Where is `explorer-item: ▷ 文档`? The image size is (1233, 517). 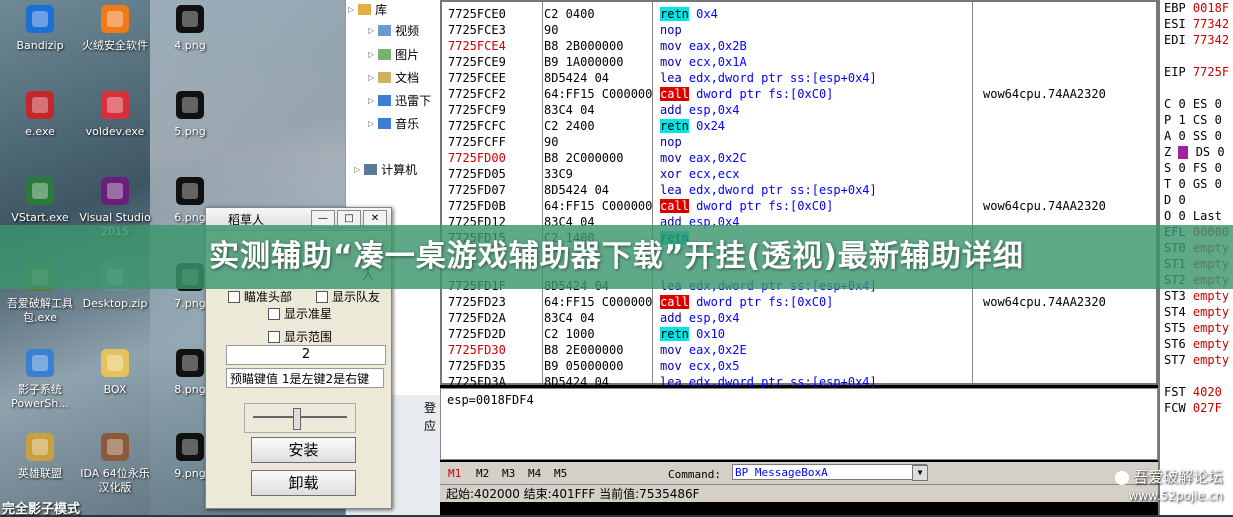
explorer-item: ▷ 文档 is located at coordinates (393, 77).